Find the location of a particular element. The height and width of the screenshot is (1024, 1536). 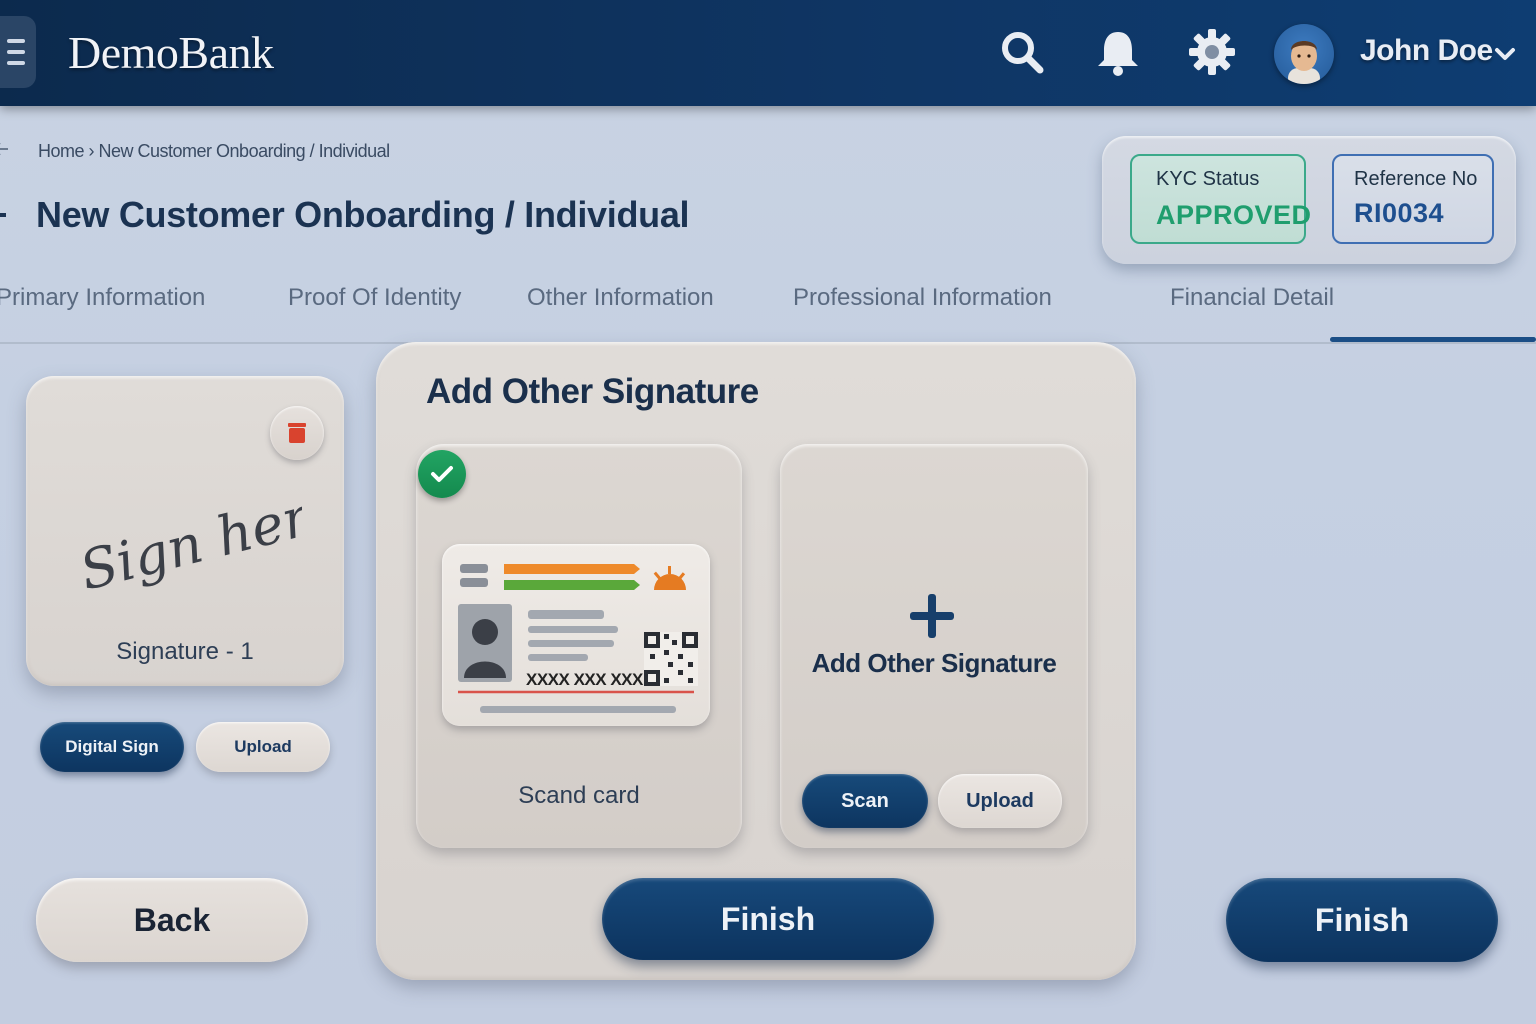

reference-label: Reference No is located at coordinates (1416, 179).